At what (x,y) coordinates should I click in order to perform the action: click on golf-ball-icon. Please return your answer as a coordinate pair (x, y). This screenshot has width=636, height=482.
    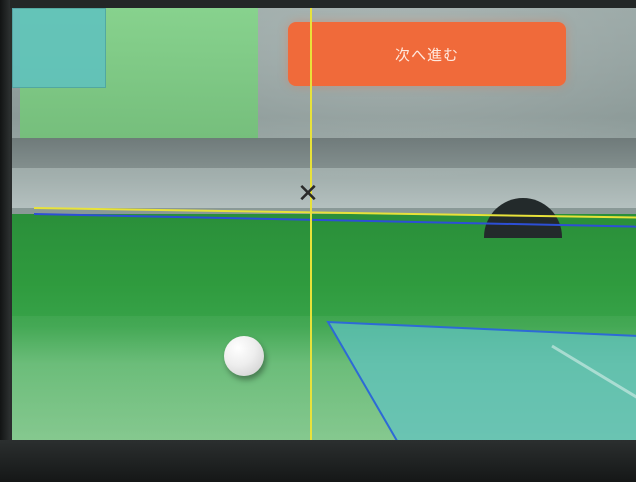
    Looking at the image, I should click on (244, 356).